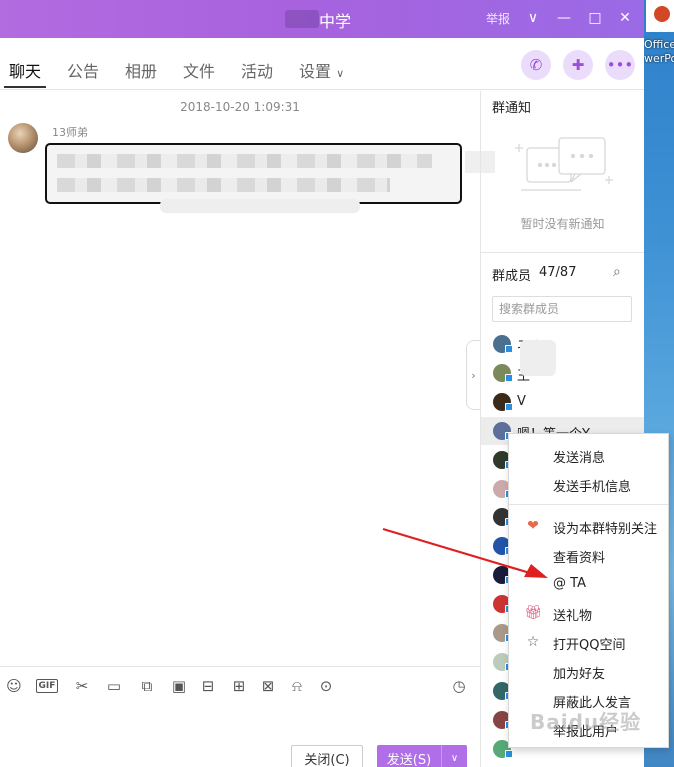  Describe the element at coordinates (141, 70) in the screenshot. I see `tab-album: 相册` at that location.